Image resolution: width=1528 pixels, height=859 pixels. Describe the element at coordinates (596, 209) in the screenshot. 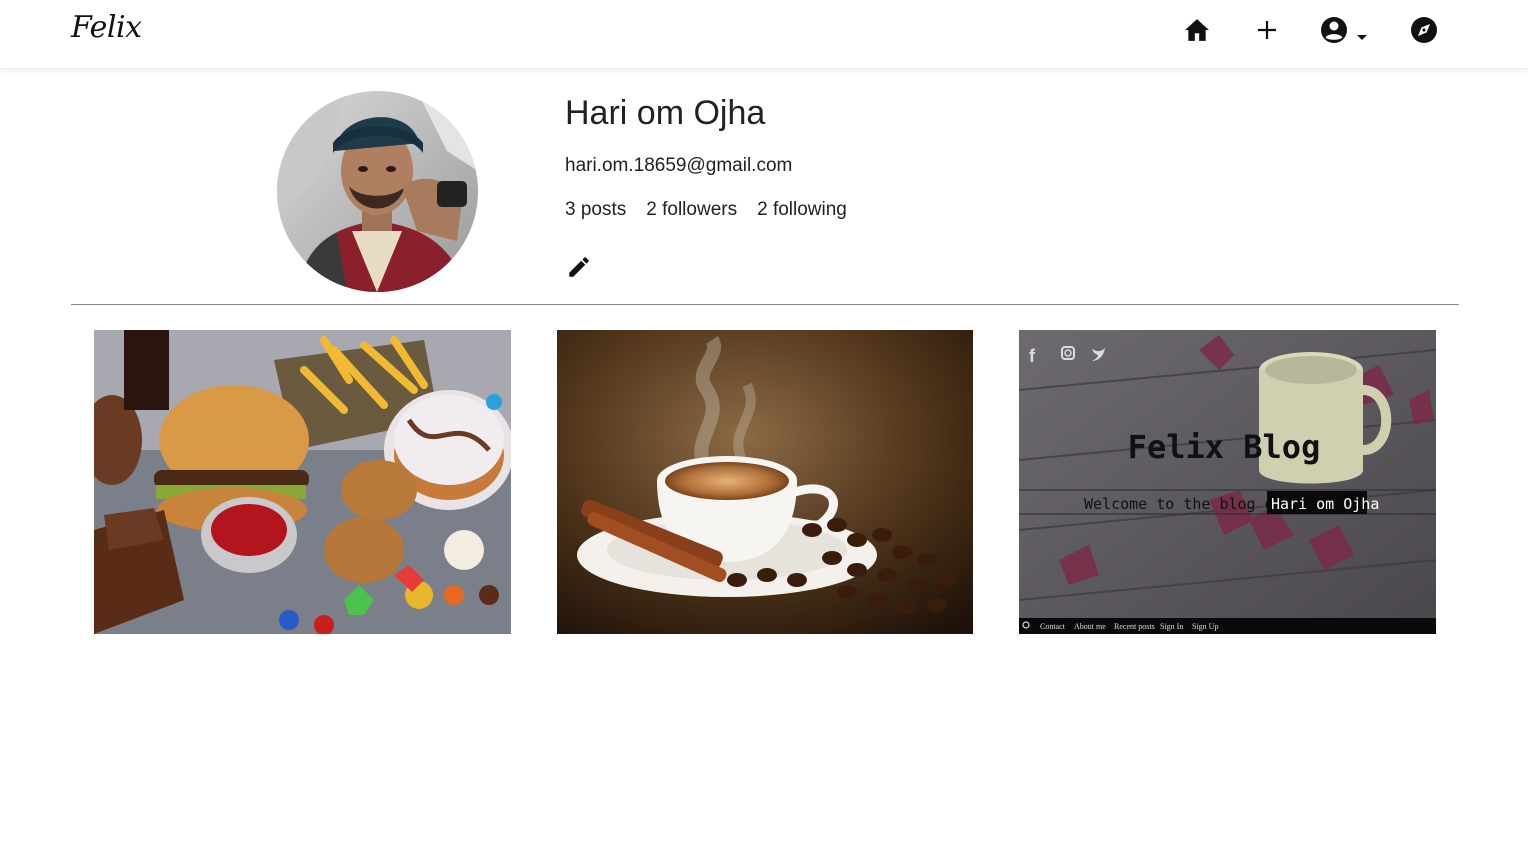

I see `posts-count: 3 posts` at that location.